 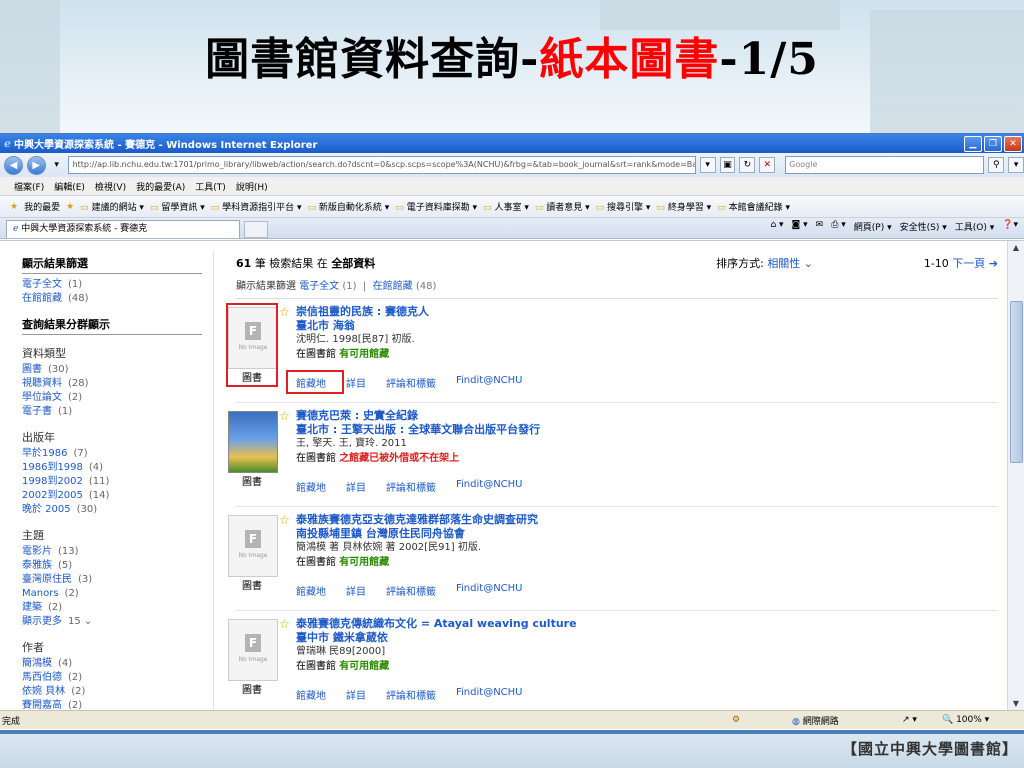 I want to click on fav-item-subject-guide: ▭ 學科資源指引平台 ▾, so click(x=256, y=206).